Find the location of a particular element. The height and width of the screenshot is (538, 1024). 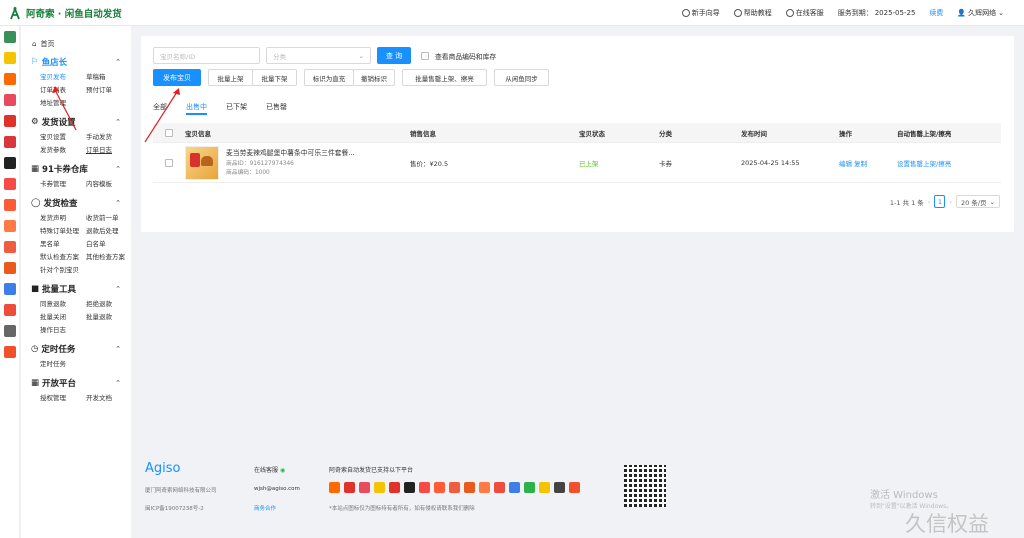

youzan-icon is located at coordinates (469, 487).